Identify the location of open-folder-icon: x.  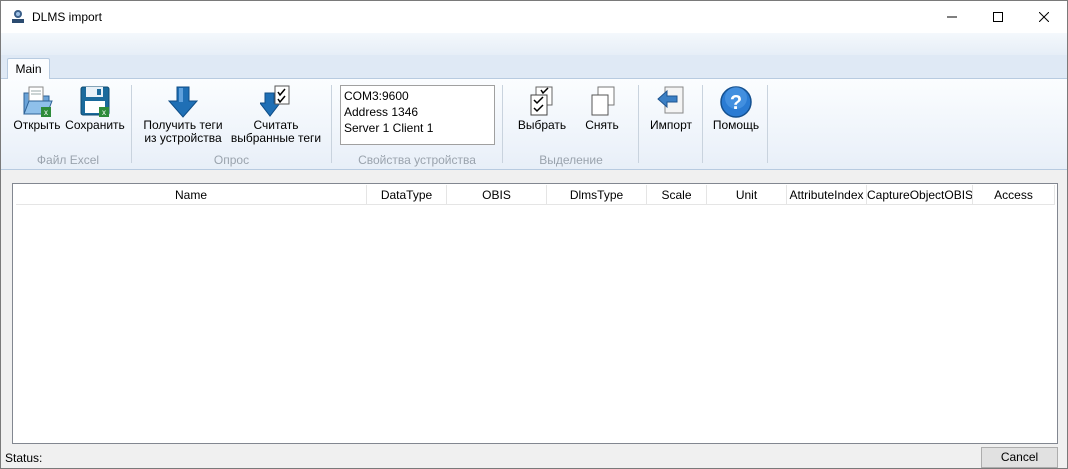
(38, 101).